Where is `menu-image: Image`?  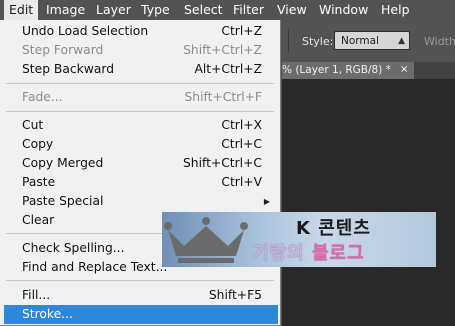 menu-image: Image is located at coordinates (65, 10).